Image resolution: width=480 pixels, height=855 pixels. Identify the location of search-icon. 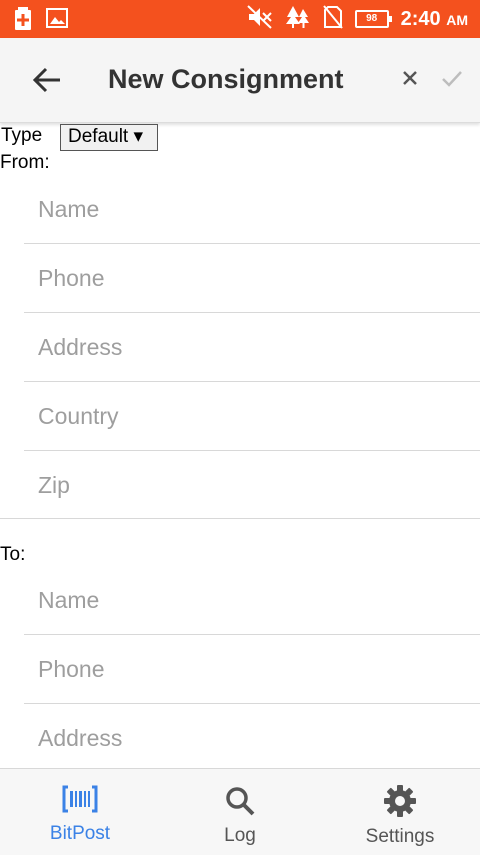
(240, 803).